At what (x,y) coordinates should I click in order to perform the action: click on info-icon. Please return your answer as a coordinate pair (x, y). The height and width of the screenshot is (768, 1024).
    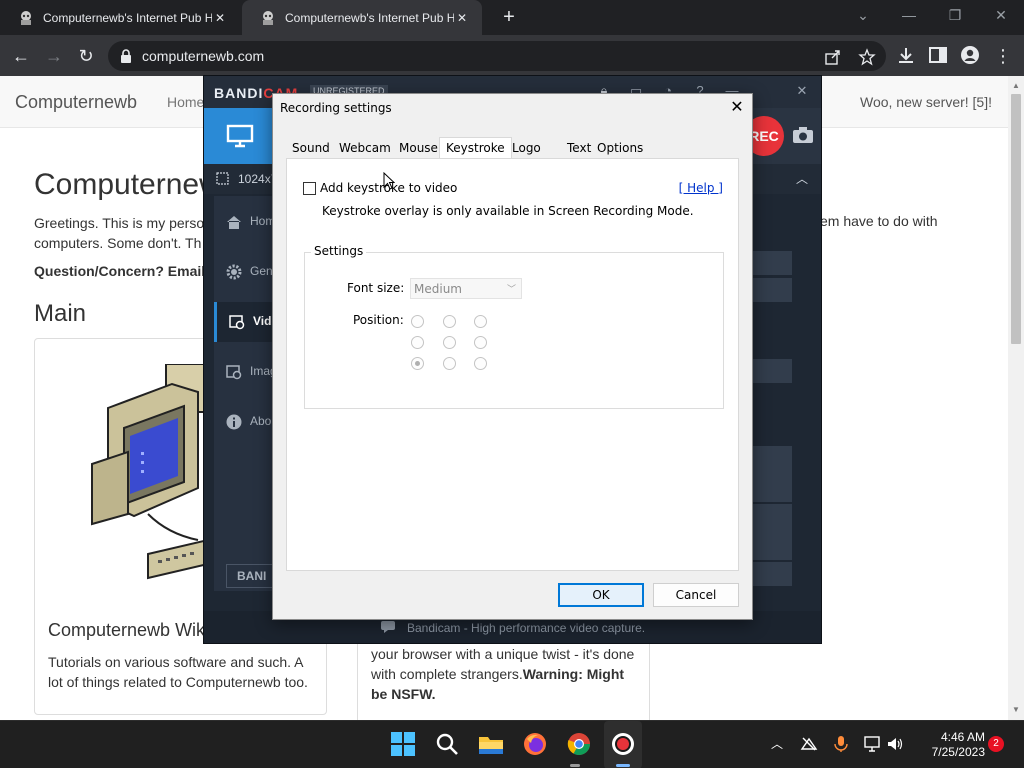
    Looking at the image, I should click on (234, 422).